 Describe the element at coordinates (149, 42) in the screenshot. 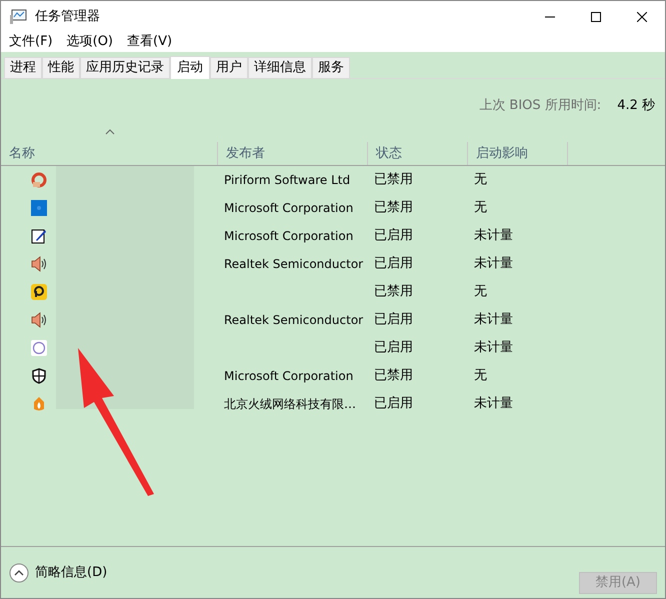

I see `menu-item: 查看(V)` at that location.